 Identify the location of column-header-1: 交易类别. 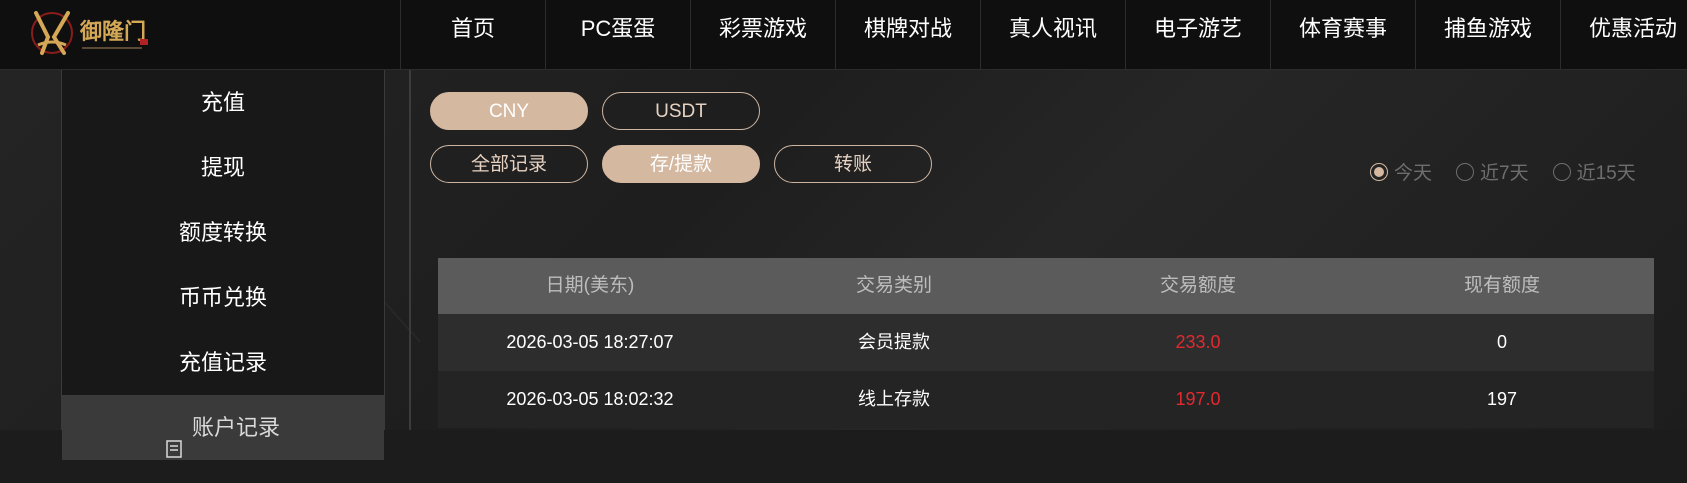
(893, 285).